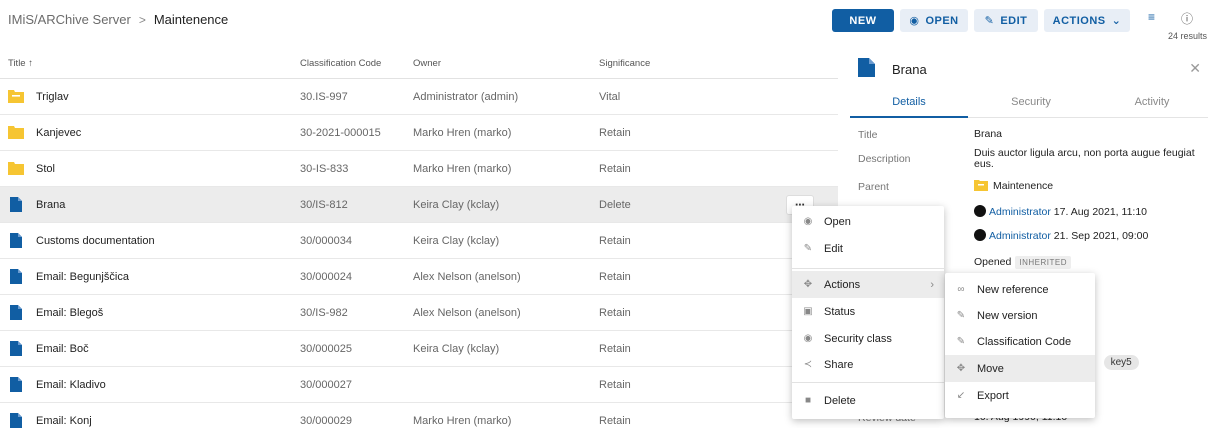 Image resolution: width=1215 pixels, height=428 pixels. Describe the element at coordinates (1195, 68) in the screenshot. I see `close-icon: ✕` at that location.